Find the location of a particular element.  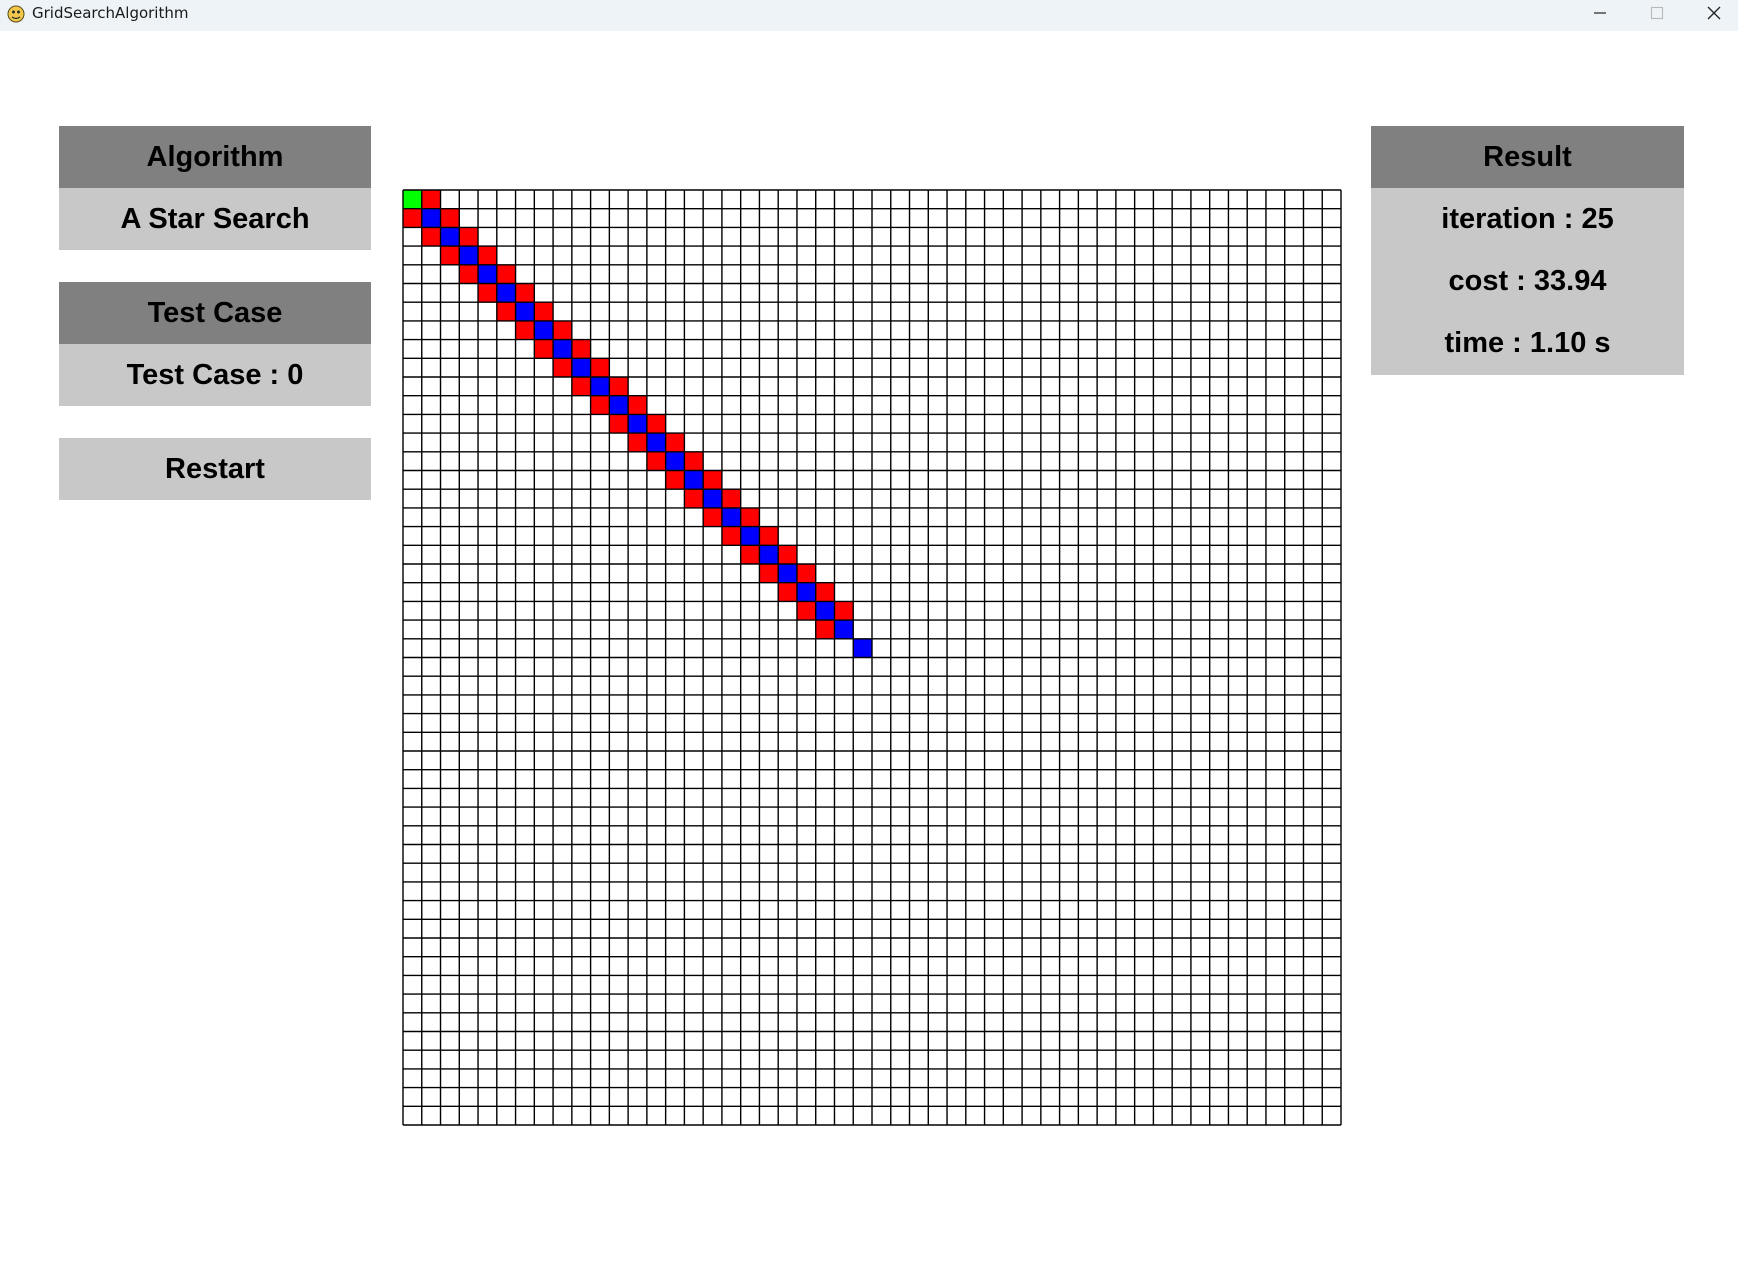

app-icon is located at coordinates (16, 14).